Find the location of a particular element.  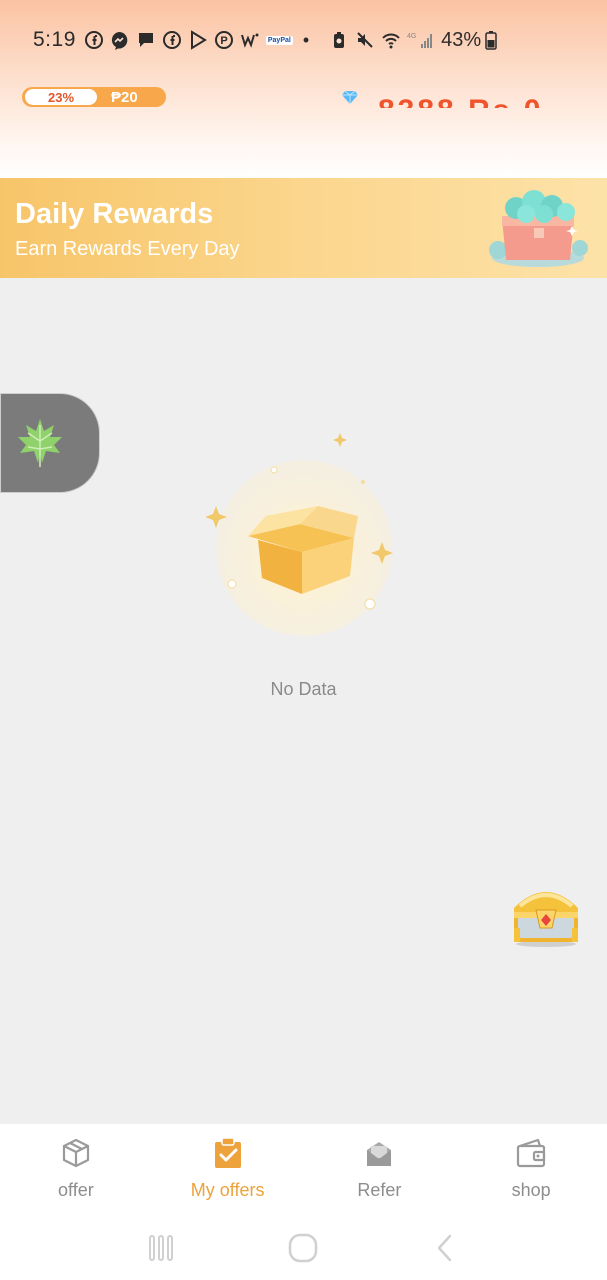

wallet-icon is located at coordinates (531, 1153).